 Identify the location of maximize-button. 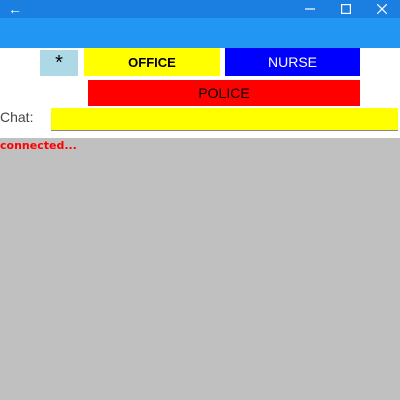
(346, 9).